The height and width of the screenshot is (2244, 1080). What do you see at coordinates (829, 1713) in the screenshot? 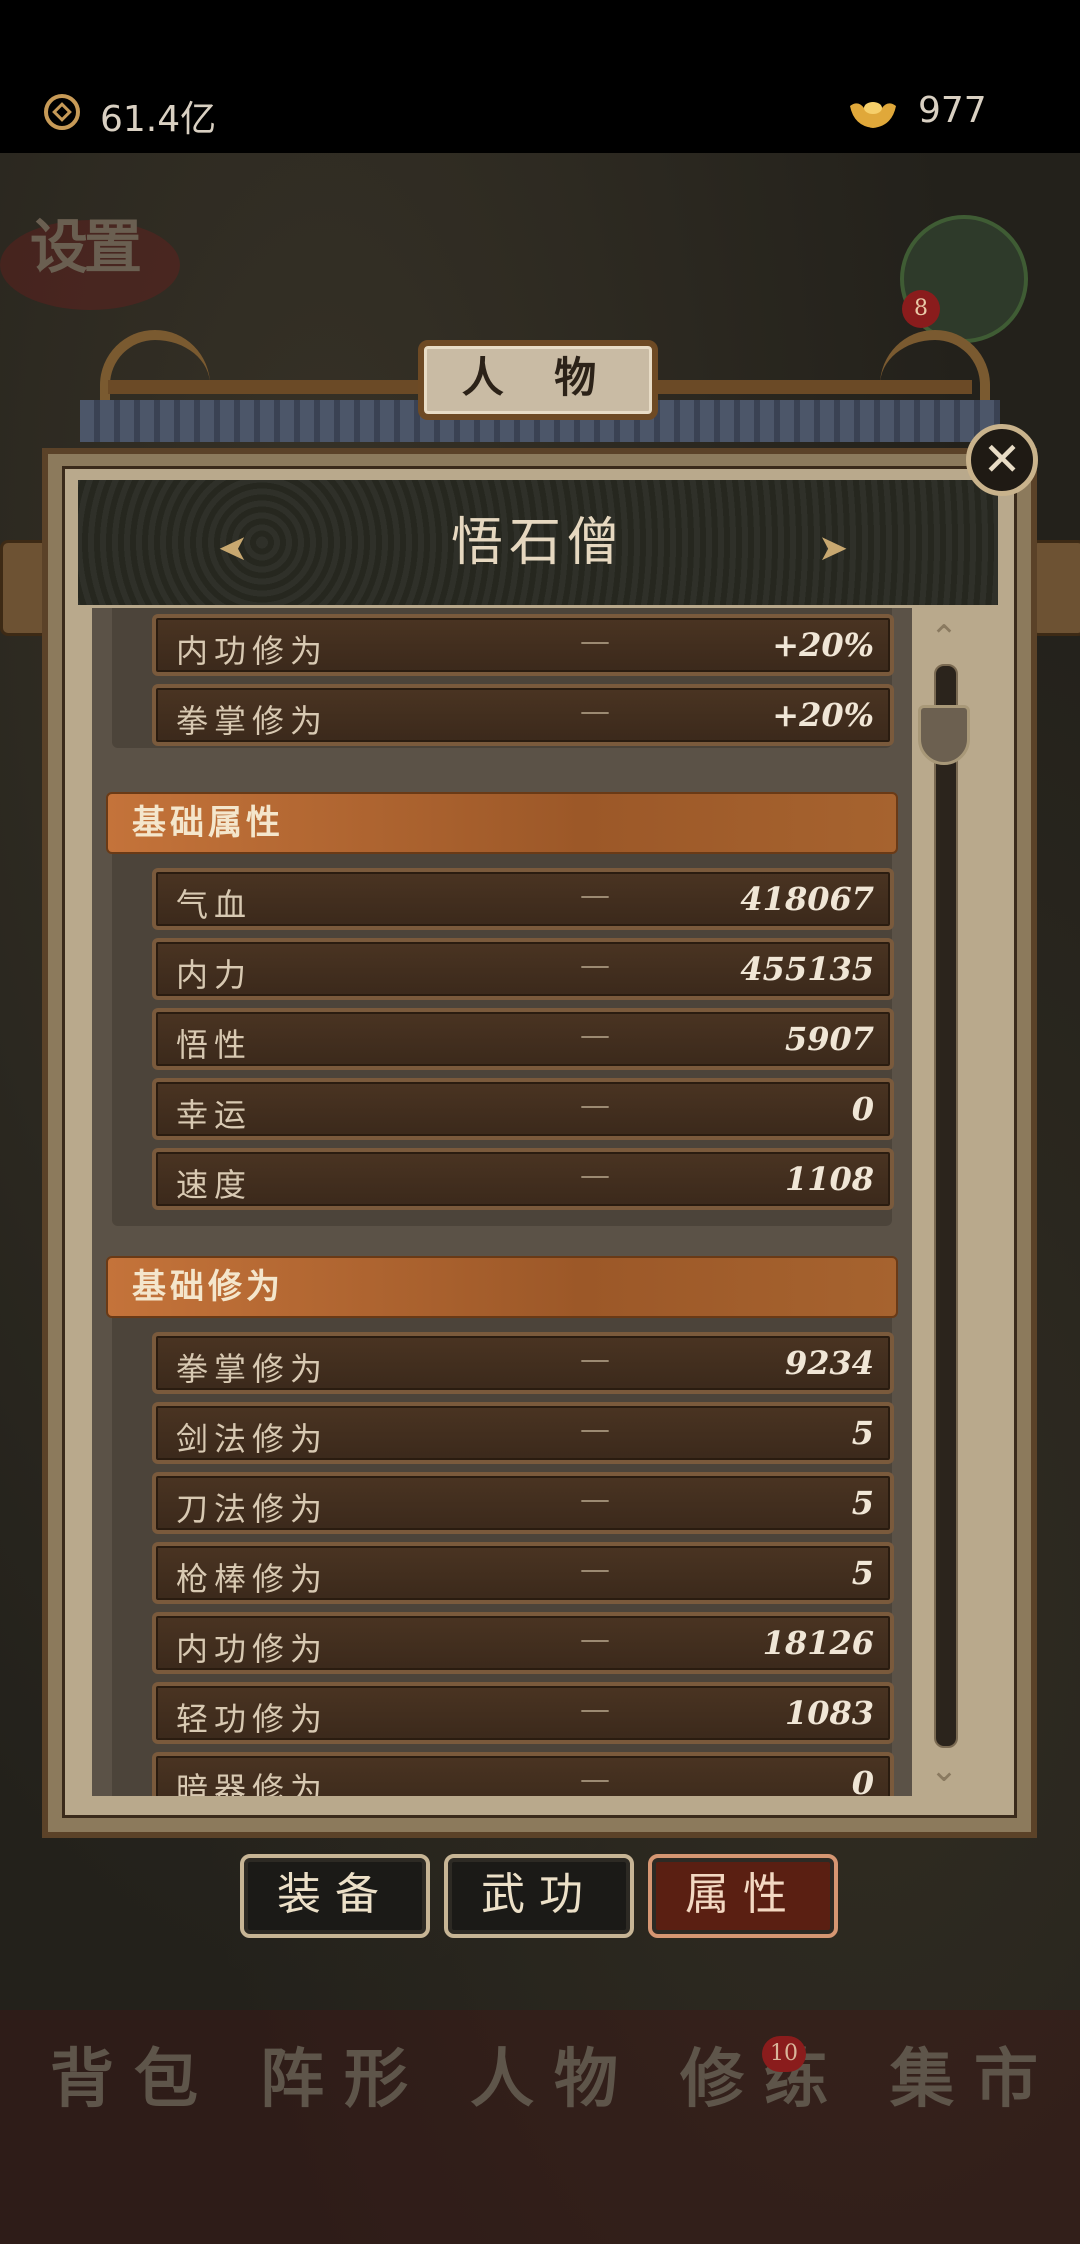
I see `stat-value: 1083` at bounding box center [829, 1713].